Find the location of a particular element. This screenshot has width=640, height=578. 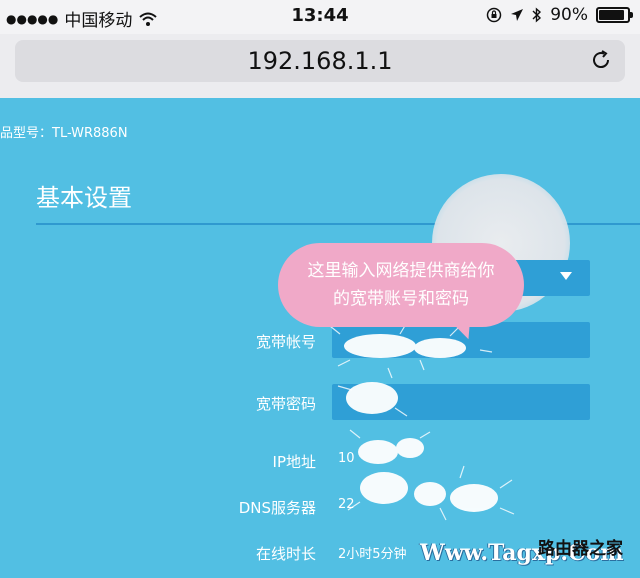

battery-fill is located at coordinates (612, 15).